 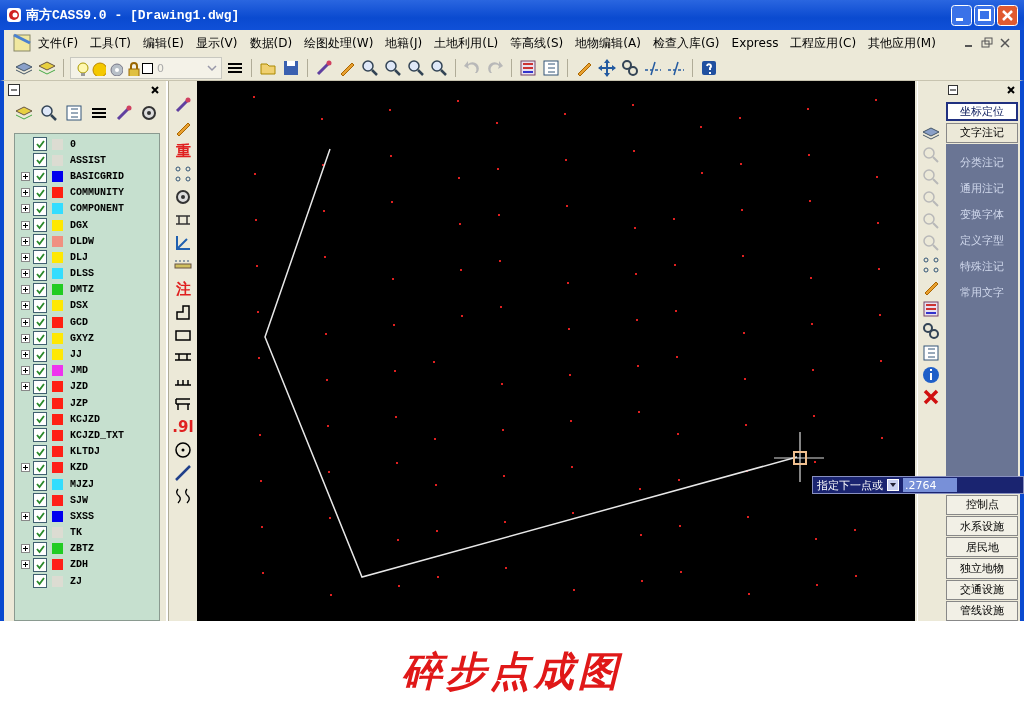 I want to click on menu-item: 工程应用(C), so click(x=823, y=43).